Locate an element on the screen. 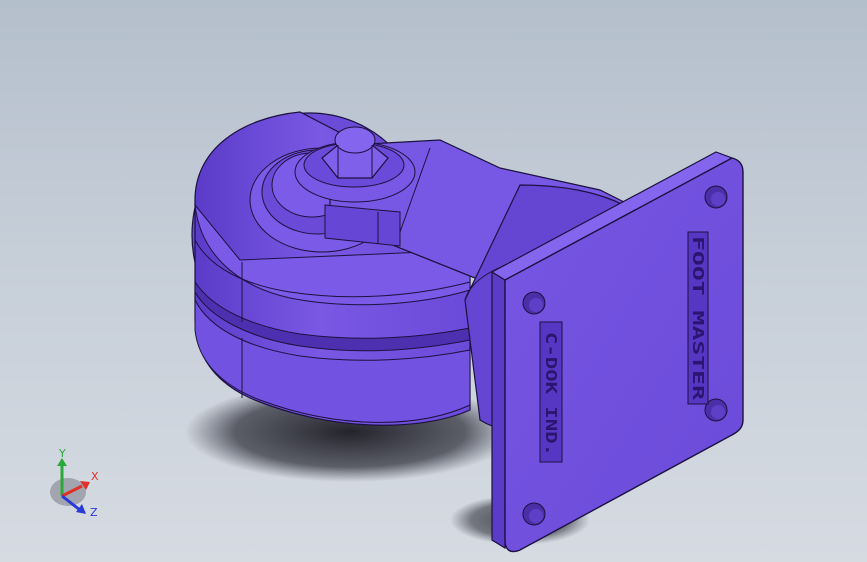 This screenshot has height=562, width=867. triad-label-z: Z is located at coordinates (94, 512).